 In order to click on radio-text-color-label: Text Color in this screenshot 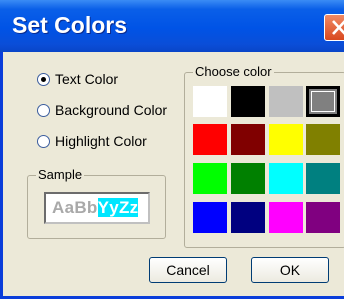, I will do `click(87, 79)`.